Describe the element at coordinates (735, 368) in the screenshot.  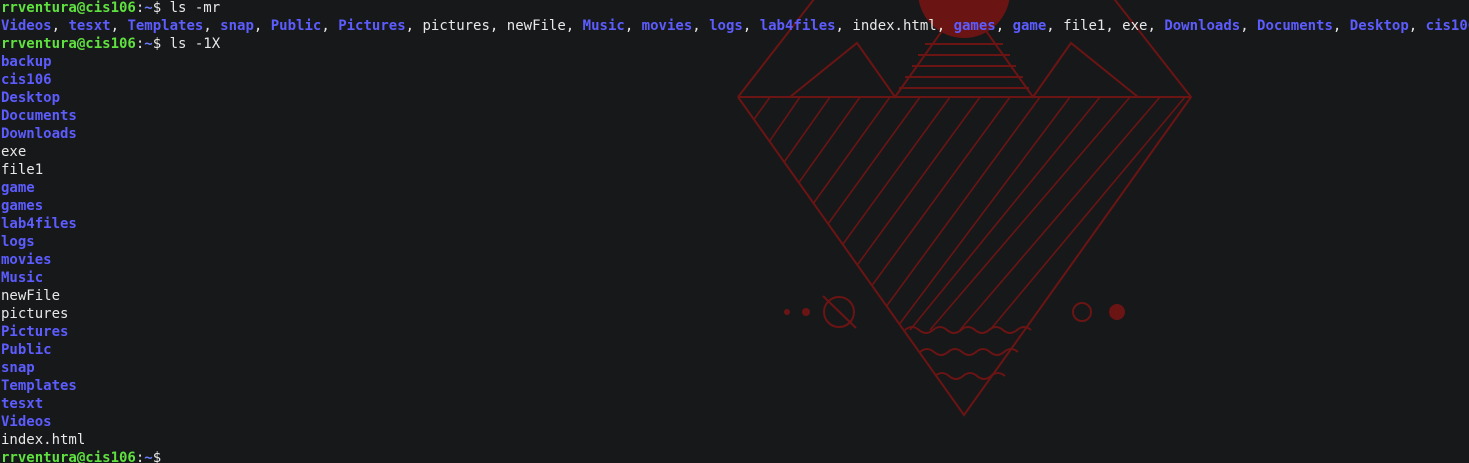
I see `ls-output-line: snap` at that location.